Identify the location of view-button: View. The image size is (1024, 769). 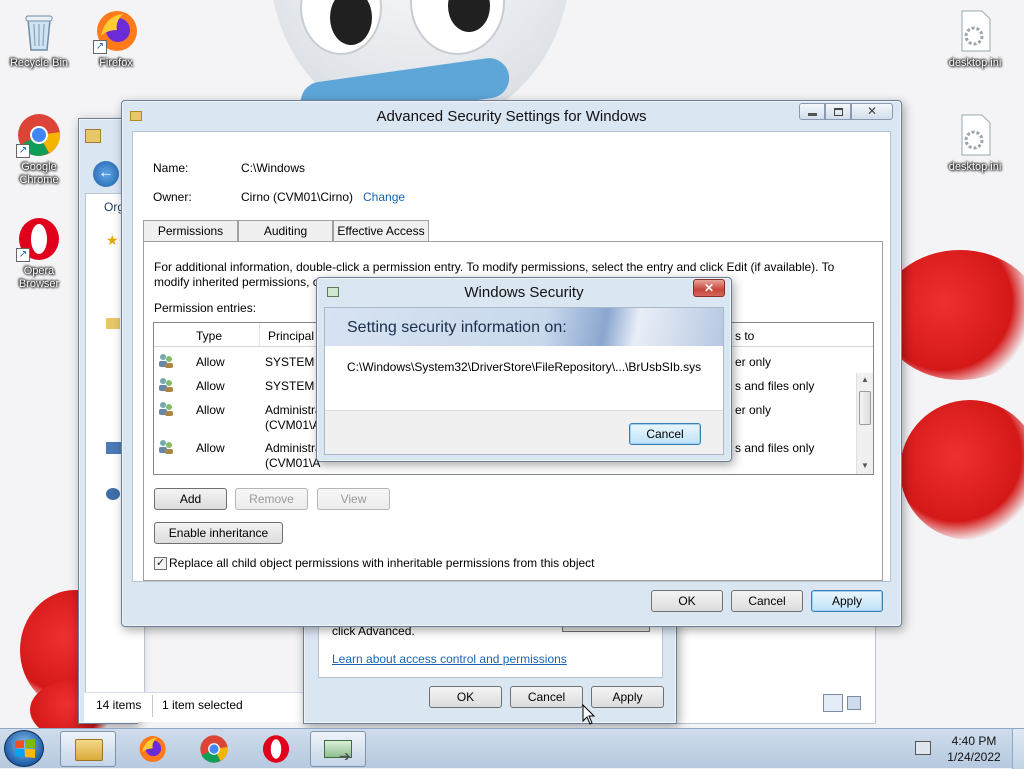
(353, 499).